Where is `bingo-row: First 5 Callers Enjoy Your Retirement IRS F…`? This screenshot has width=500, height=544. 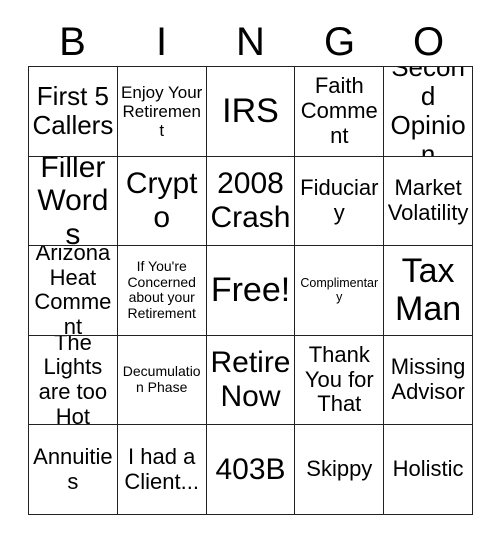
bingo-row: First 5 Callers Enjoy Your Retirement IRS F… is located at coordinates (251, 112).